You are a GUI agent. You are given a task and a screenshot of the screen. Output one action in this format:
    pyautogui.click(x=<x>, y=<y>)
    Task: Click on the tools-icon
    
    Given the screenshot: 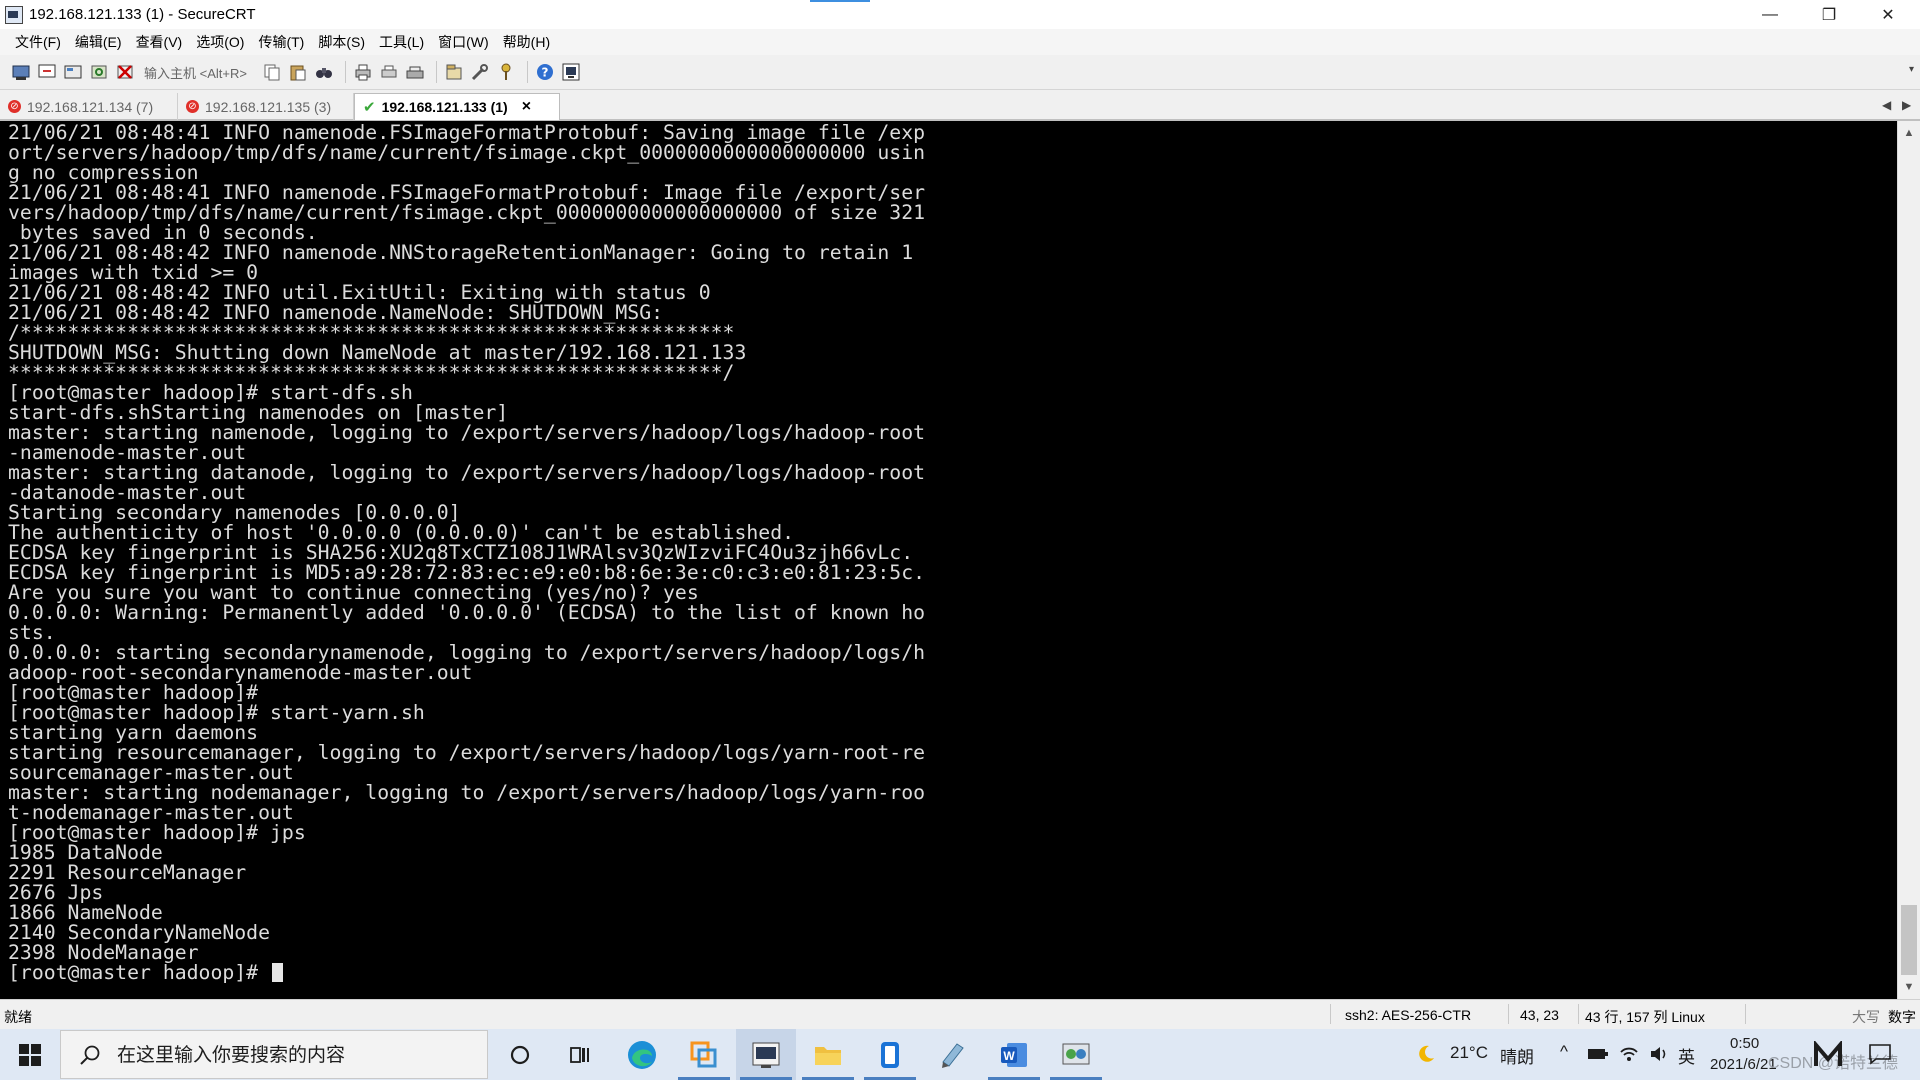 What is the action you would take?
    pyautogui.click(x=479, y=72)
    